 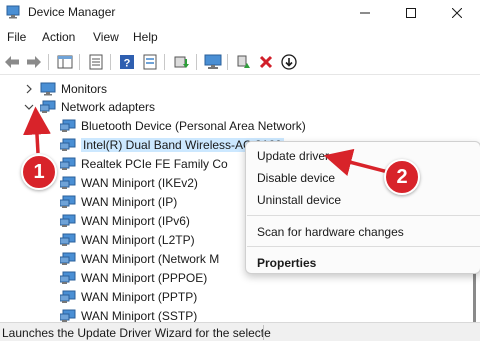 I want to click on view-button, so click(x=150, y=62).